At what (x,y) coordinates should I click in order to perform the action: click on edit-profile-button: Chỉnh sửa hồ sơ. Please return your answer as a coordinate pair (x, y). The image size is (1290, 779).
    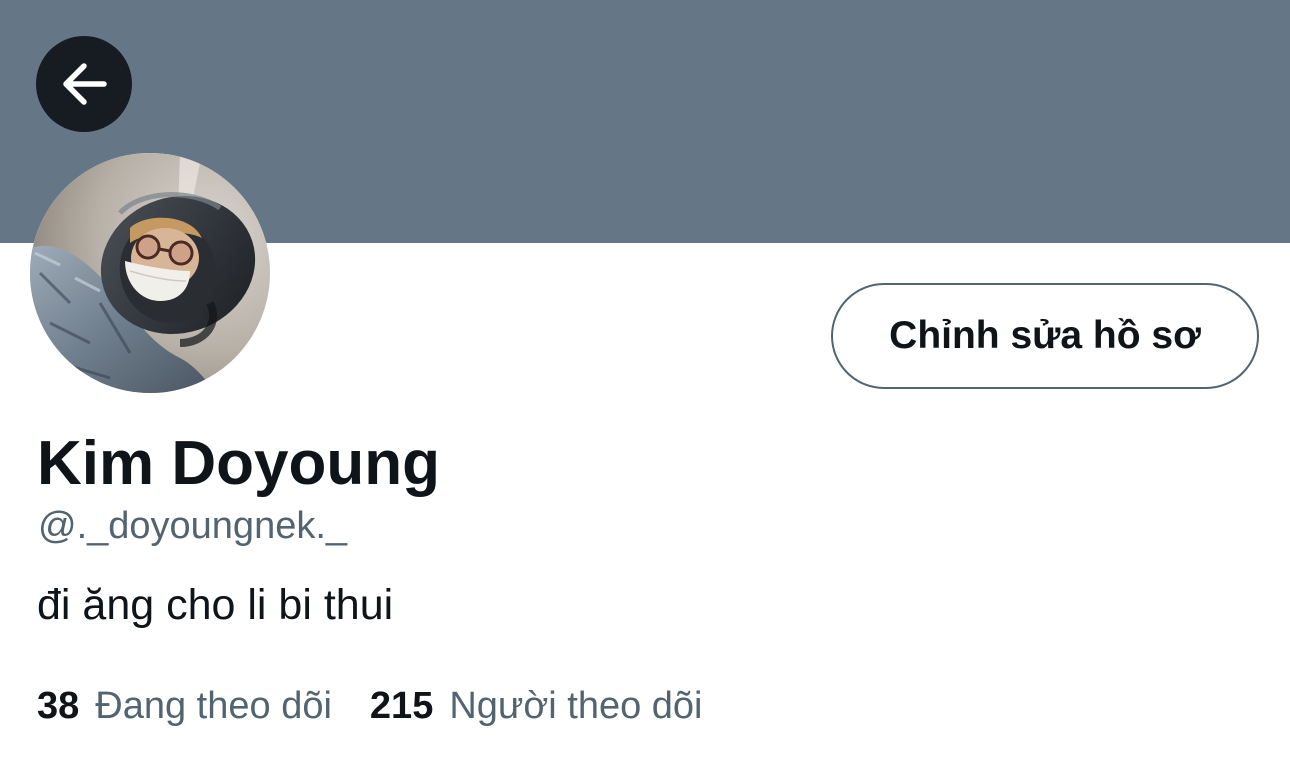
    Looking at the image, I should click on (1045, 336).